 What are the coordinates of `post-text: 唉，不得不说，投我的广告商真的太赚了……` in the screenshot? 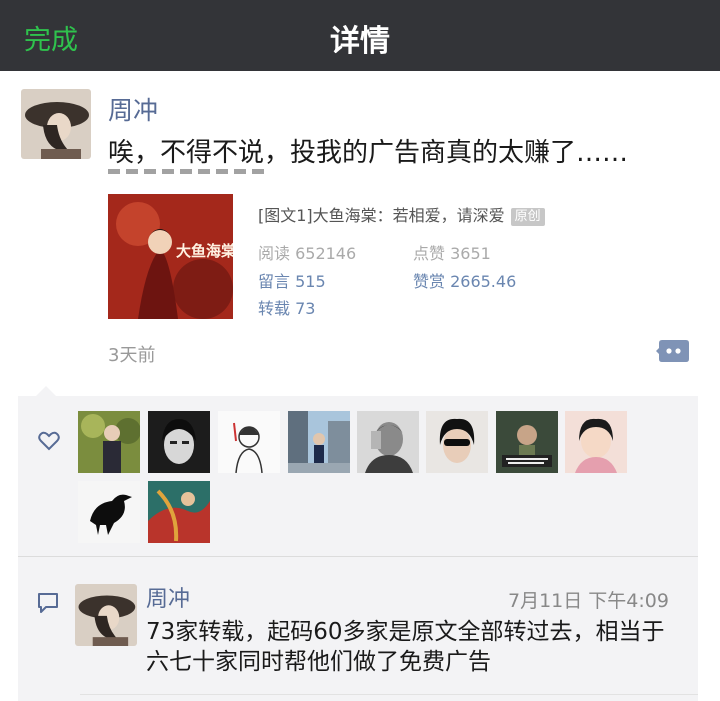 It's located at (368, 153).